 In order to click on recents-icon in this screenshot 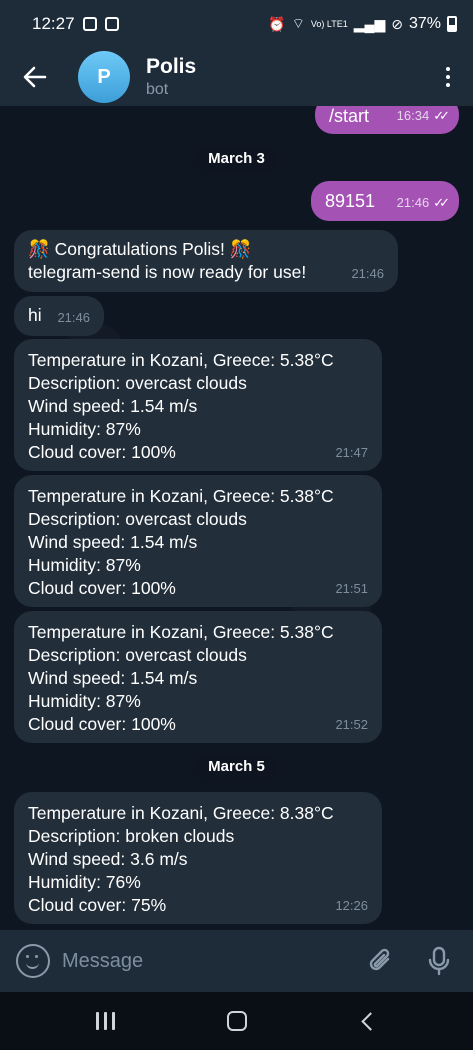, I will do `click(106, 1021)`.